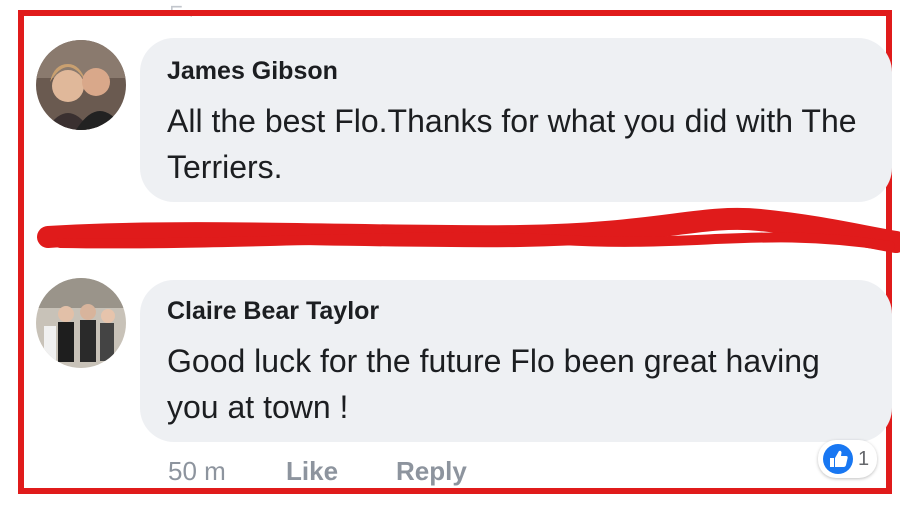  Describe the element at coordinates (864, 458) in the screenshot. I see `reaction-count: 1` at that location.